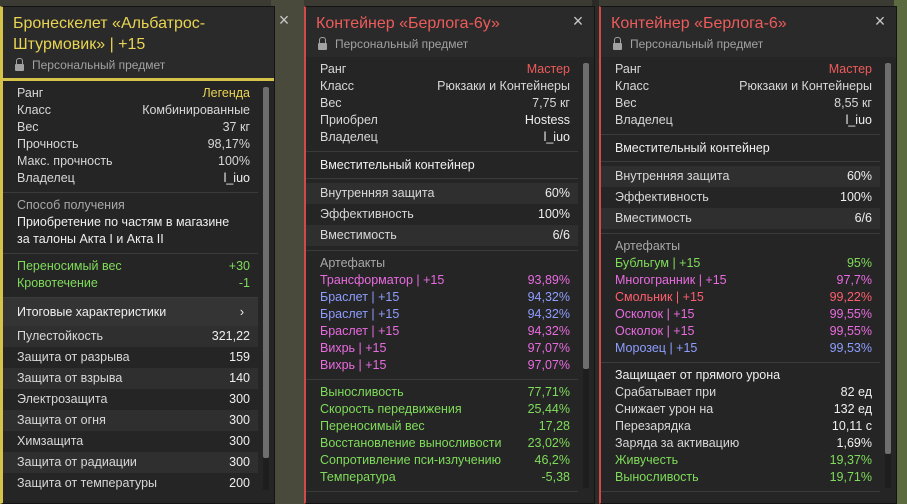  What do you see at coordinates (442, 69) in the screenshot?
I see `info-row: Ранг Мастер` at bounding box center [442, 69].